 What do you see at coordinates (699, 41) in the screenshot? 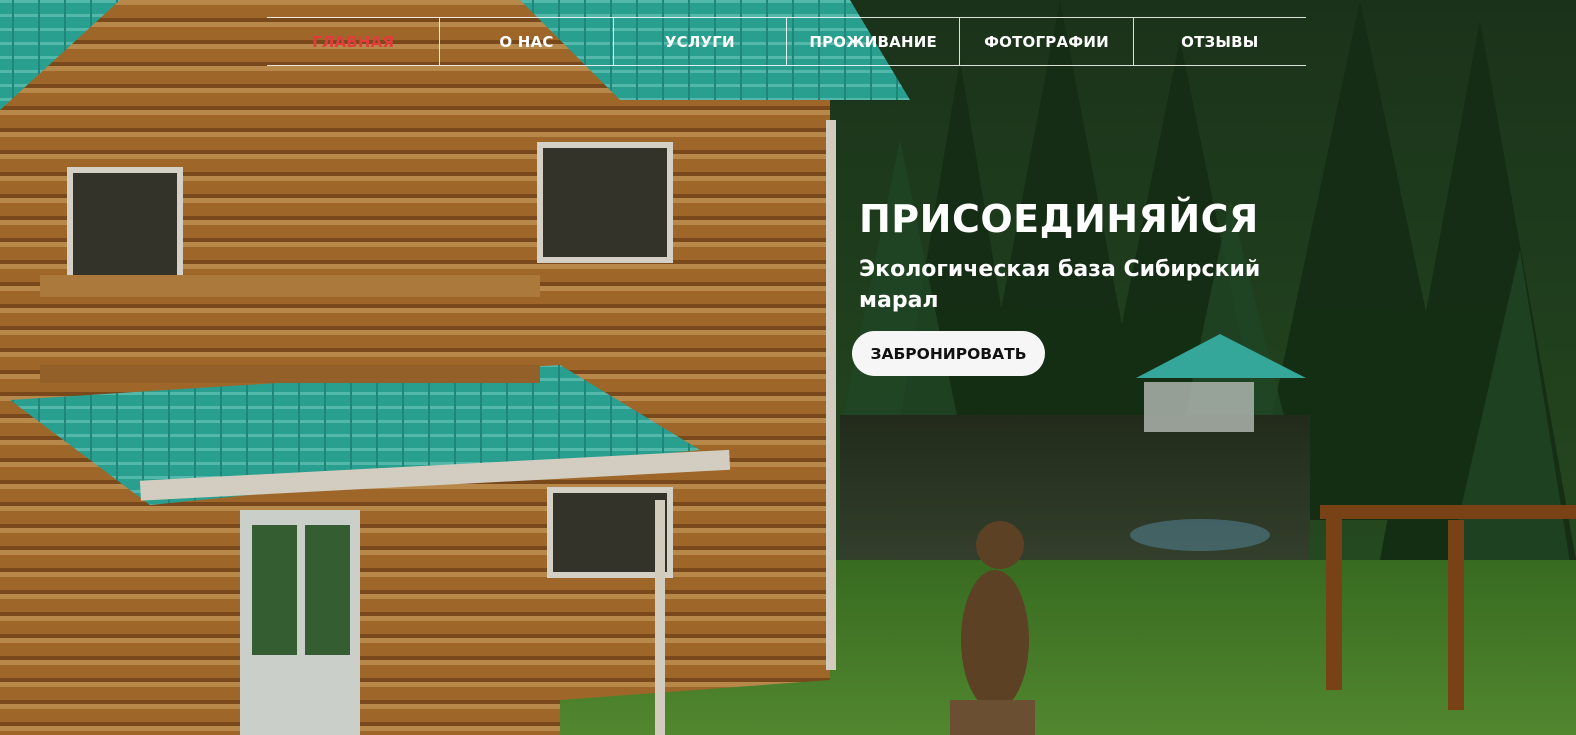
I see `nav-item-services: УСЛУГИ` at bounding box center [699, 41].